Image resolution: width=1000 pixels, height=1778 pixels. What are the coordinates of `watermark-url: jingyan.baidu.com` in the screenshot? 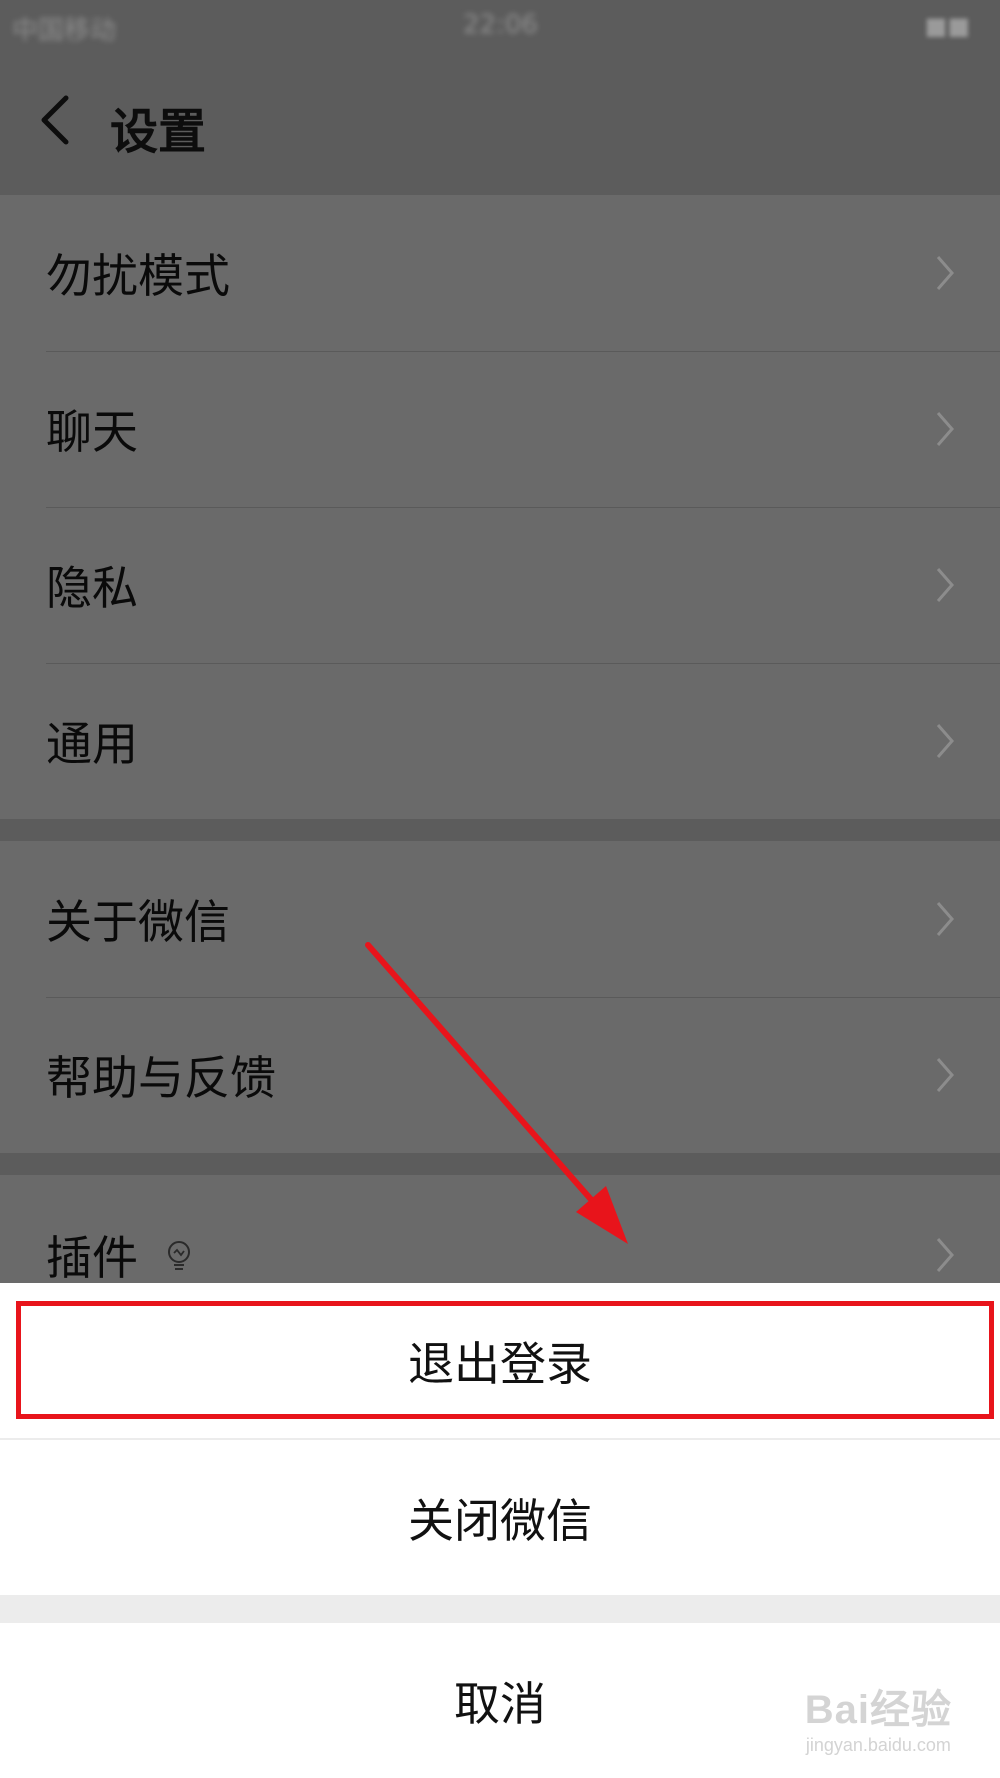 It's located at (878, 1745).